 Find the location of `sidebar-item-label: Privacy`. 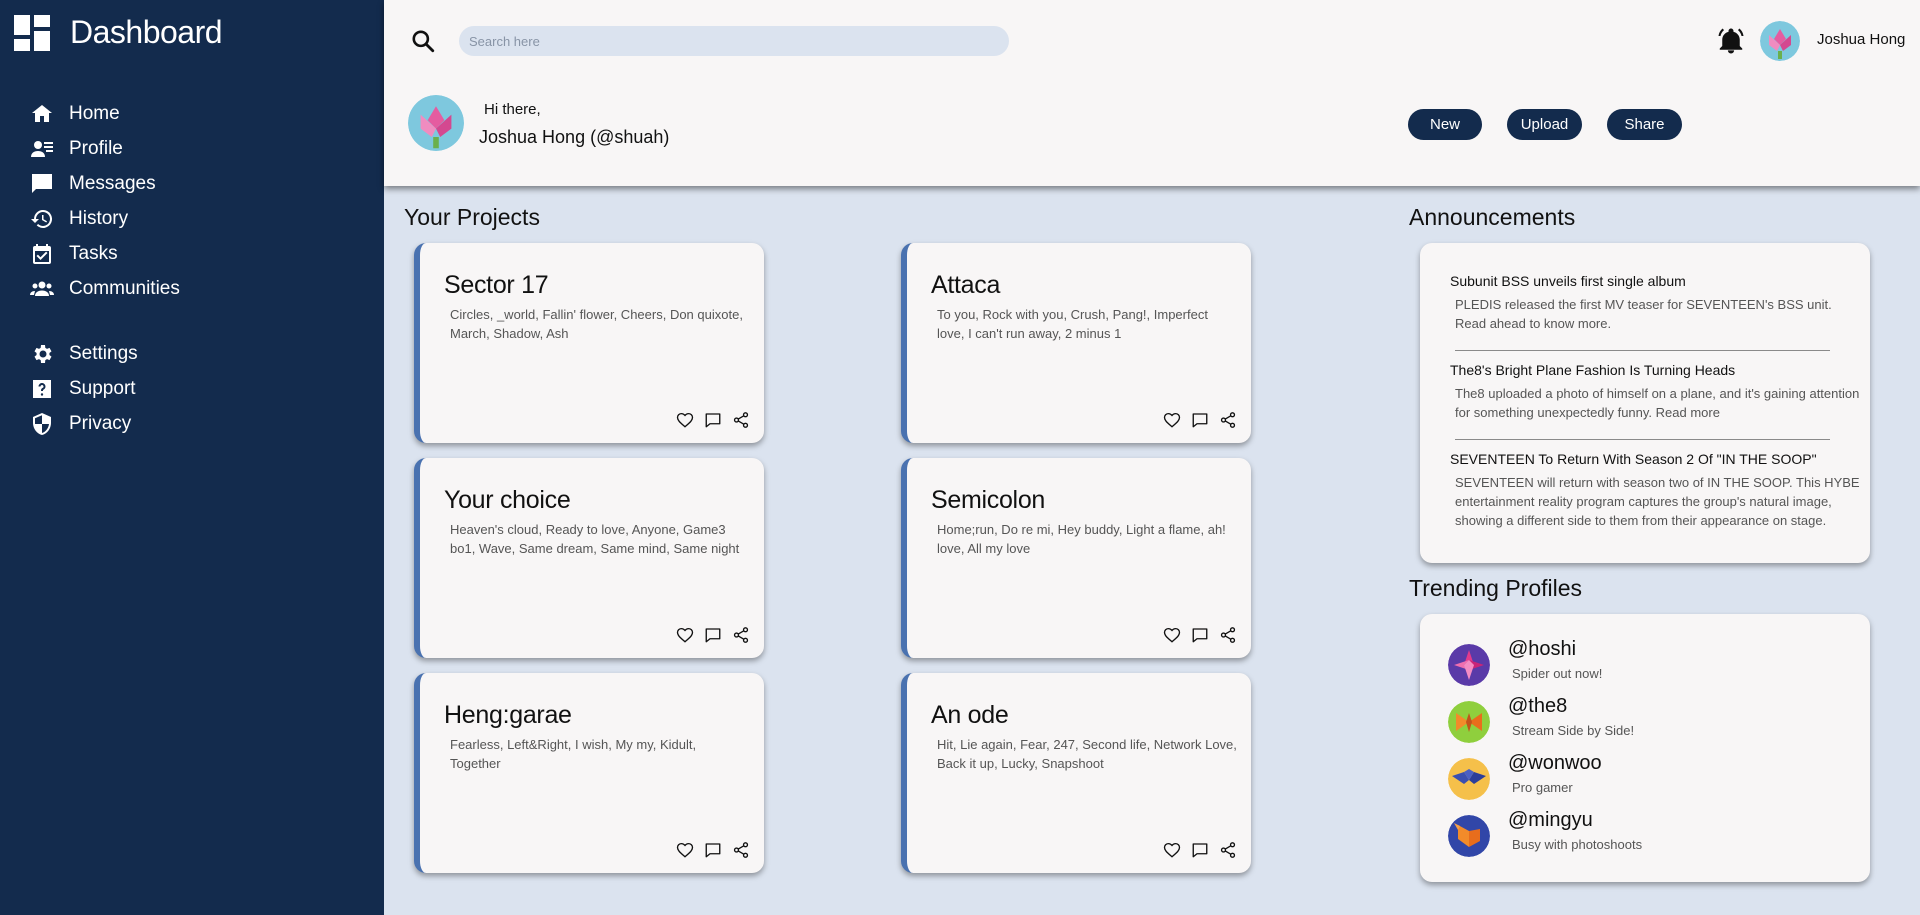

sidebar-item-label: Privacy is located at coordinates (100, 423).